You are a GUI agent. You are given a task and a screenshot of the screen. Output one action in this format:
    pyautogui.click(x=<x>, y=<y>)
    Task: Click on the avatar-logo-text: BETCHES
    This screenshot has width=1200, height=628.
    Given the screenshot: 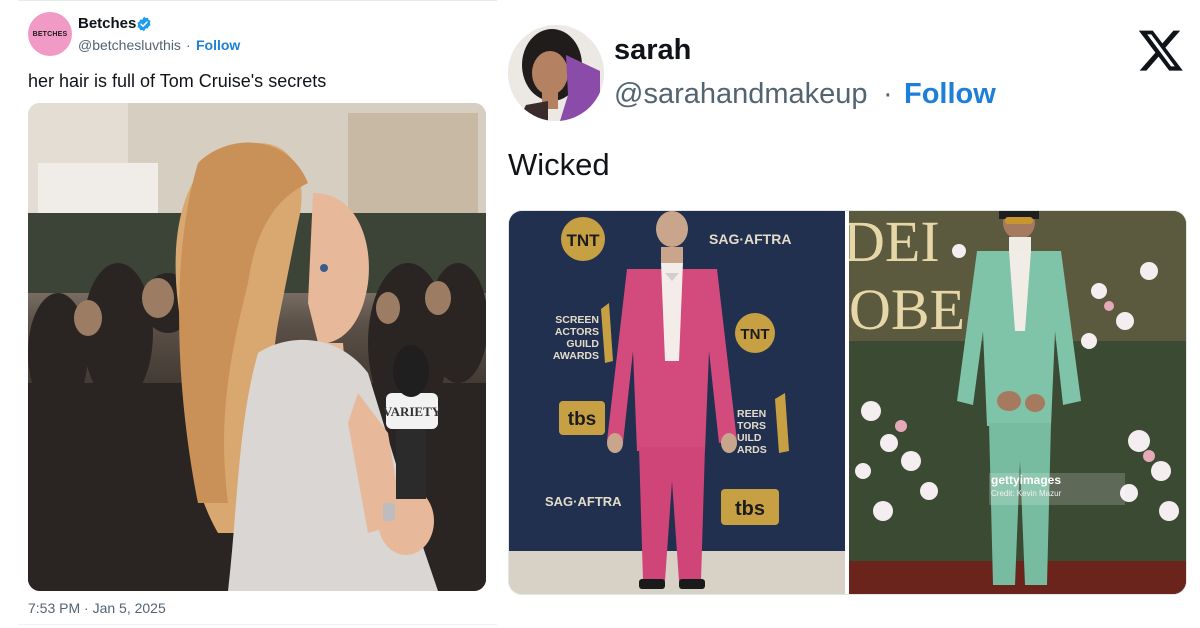 What is the action you would take?
    pyautogui.click(x=50, y=34)
    